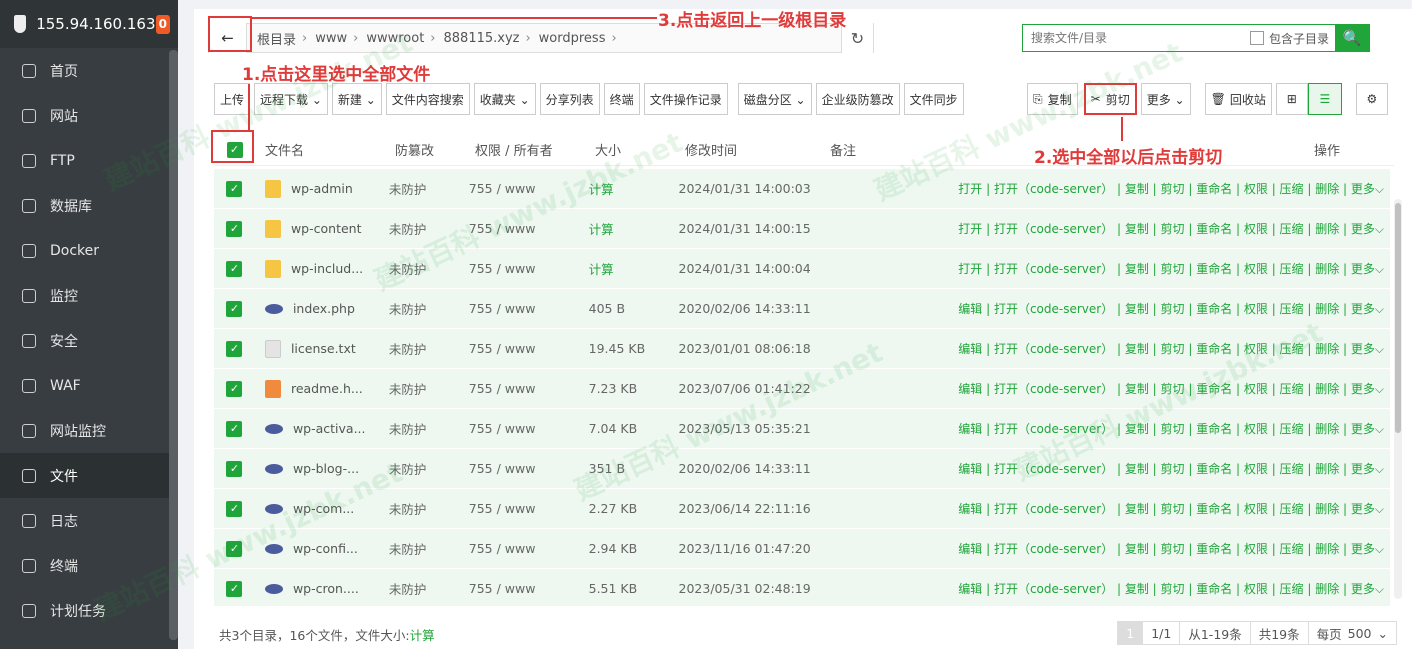  Describe the element at coordinates (84, 430) in the screenshot. I see `sidebar-item-8: 网站监控` at that location.